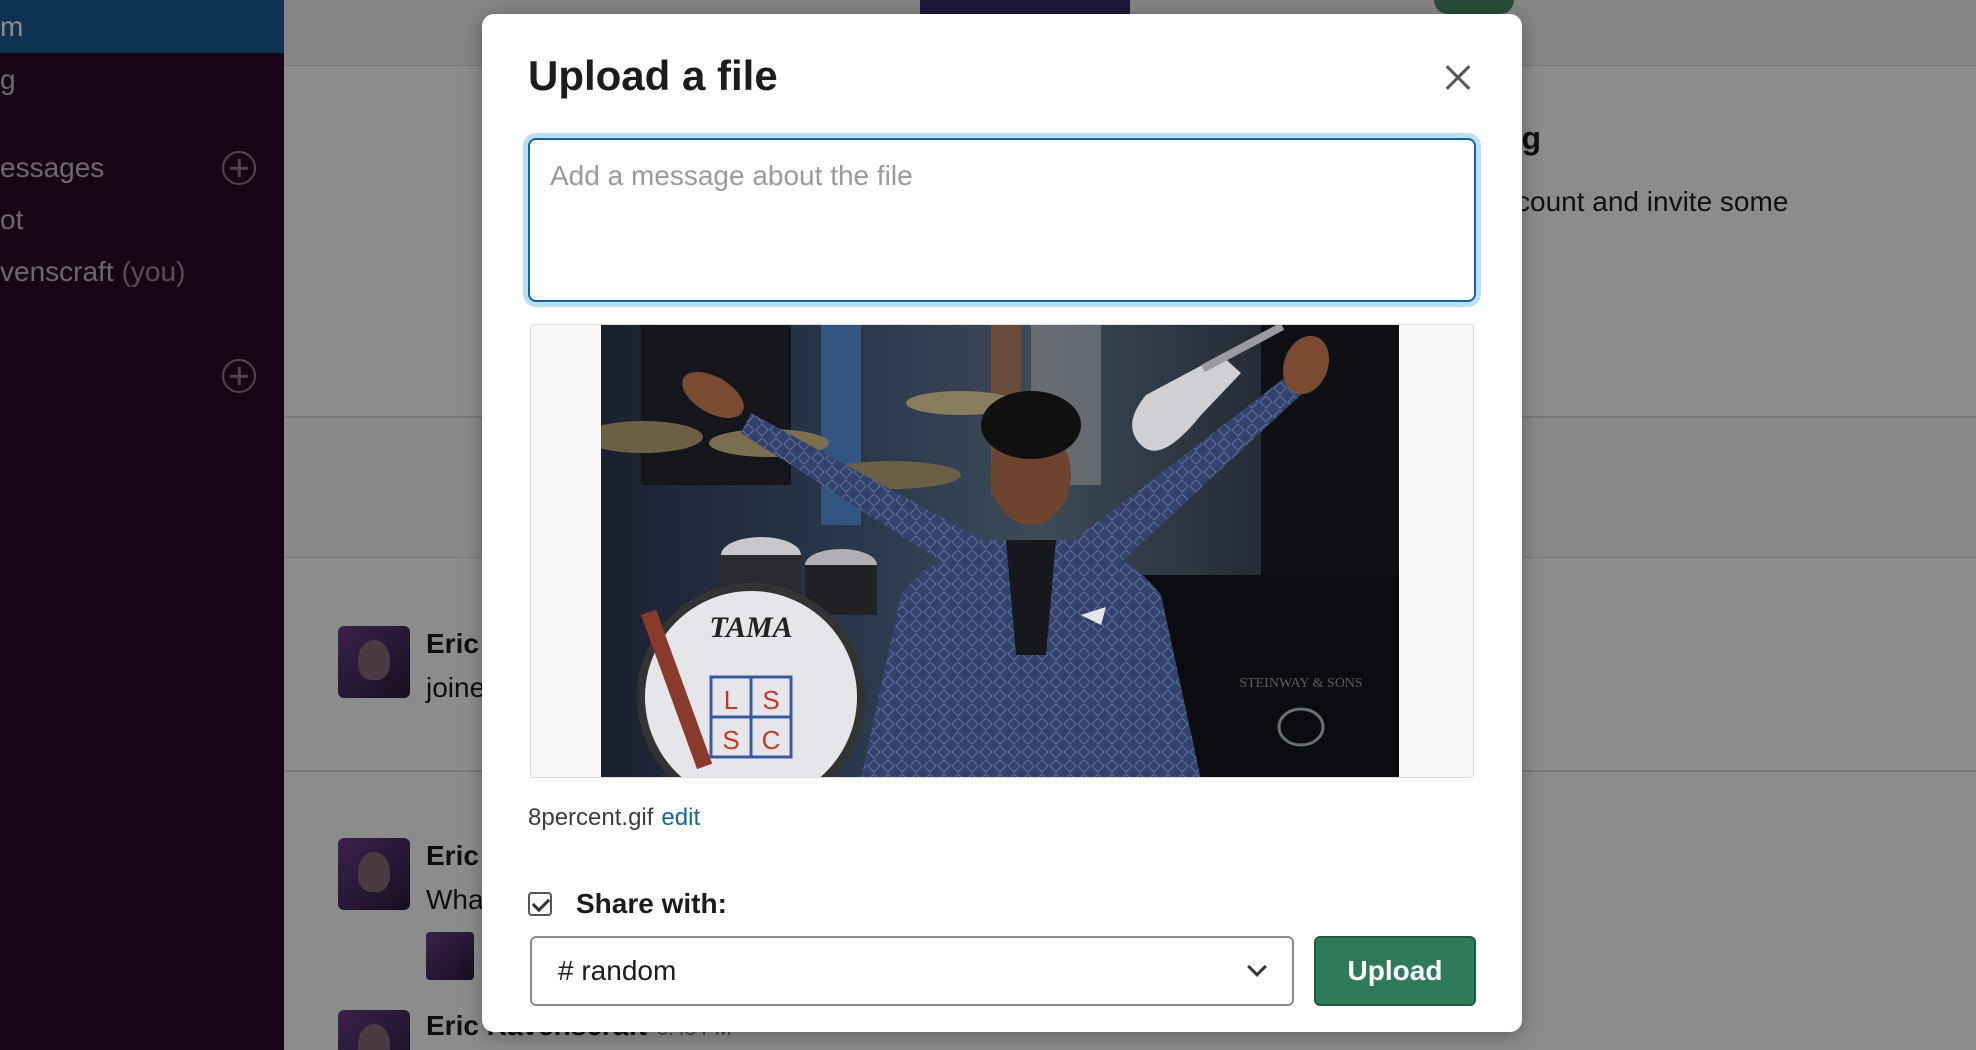 Image resolution: width=1976 pixels, height=1050 pixels. I want to click on share-checkbox, so click(540, 904).